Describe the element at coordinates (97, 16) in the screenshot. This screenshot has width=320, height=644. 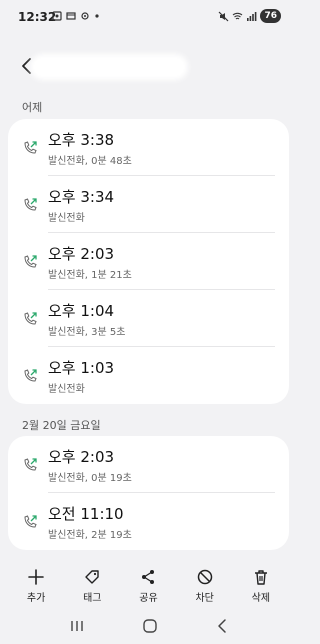
I see `dot-icon` at that location.